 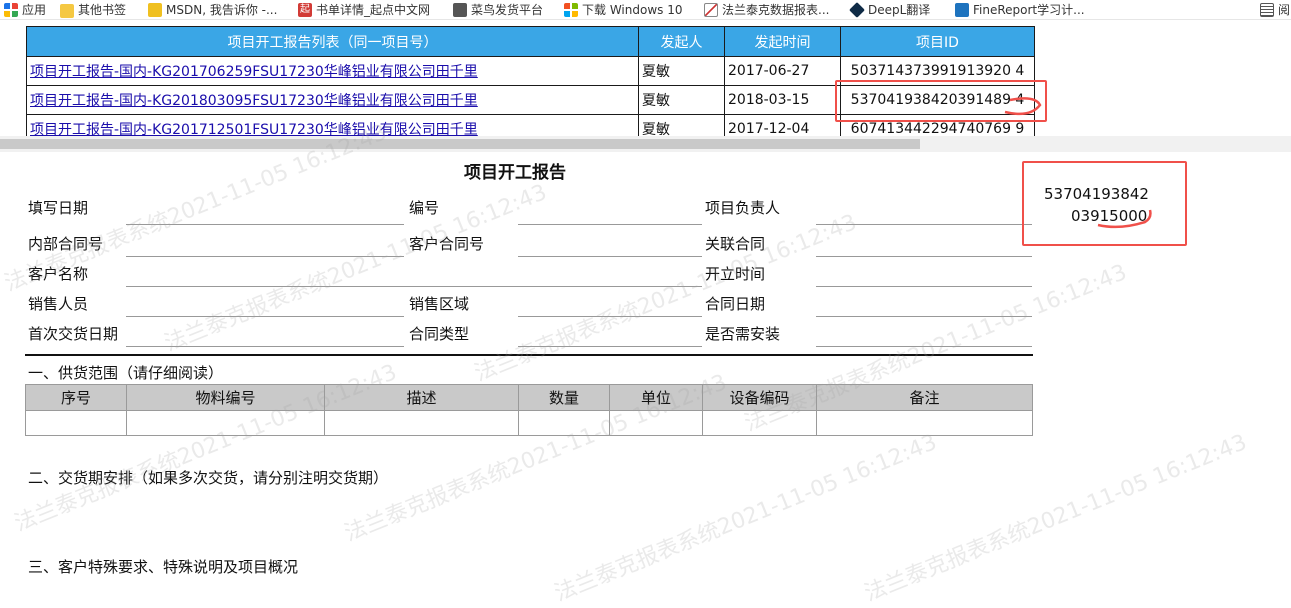 What do you see at coordinates (735, 304) in the screenshot?
I see `label-contract-date: 合同日期` at bounding box center [735, 304].